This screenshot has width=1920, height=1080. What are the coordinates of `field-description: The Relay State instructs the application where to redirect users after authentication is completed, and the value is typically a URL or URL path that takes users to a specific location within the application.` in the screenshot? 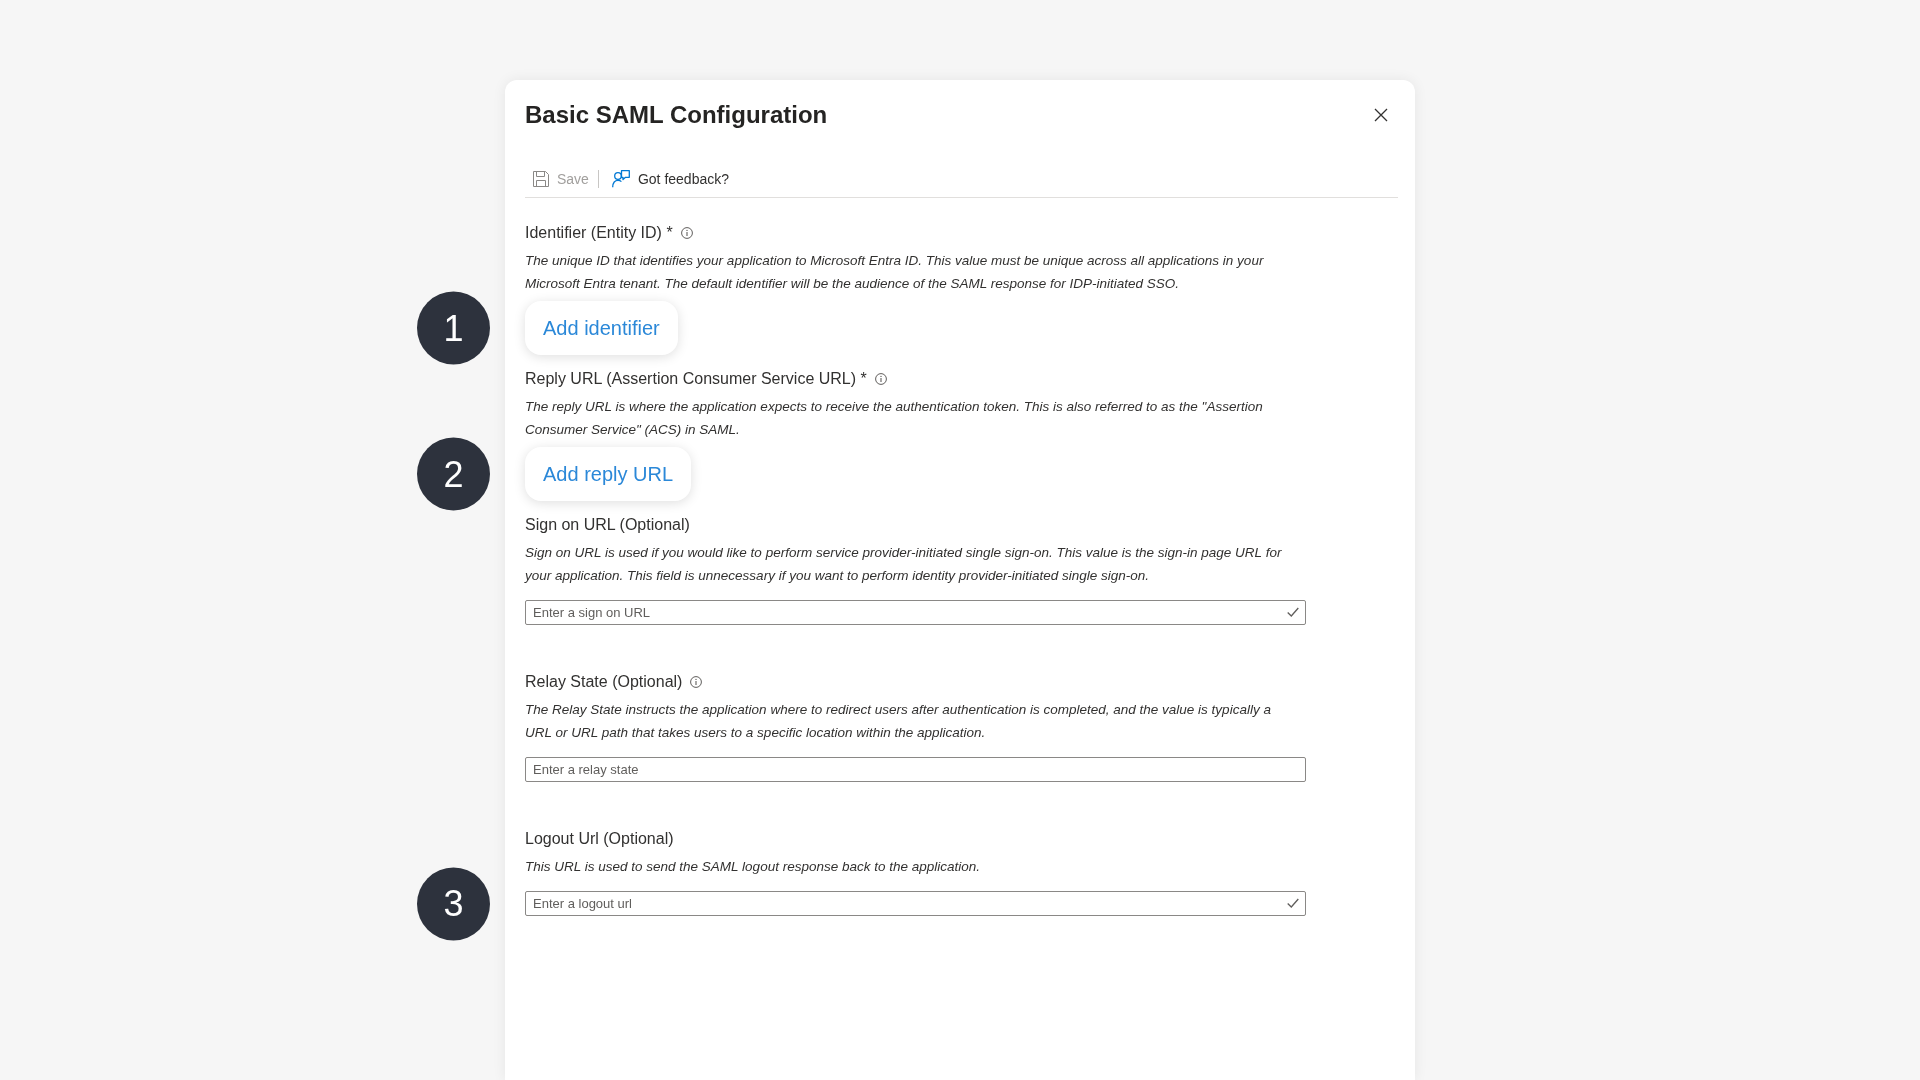 It's located at (898, 721).